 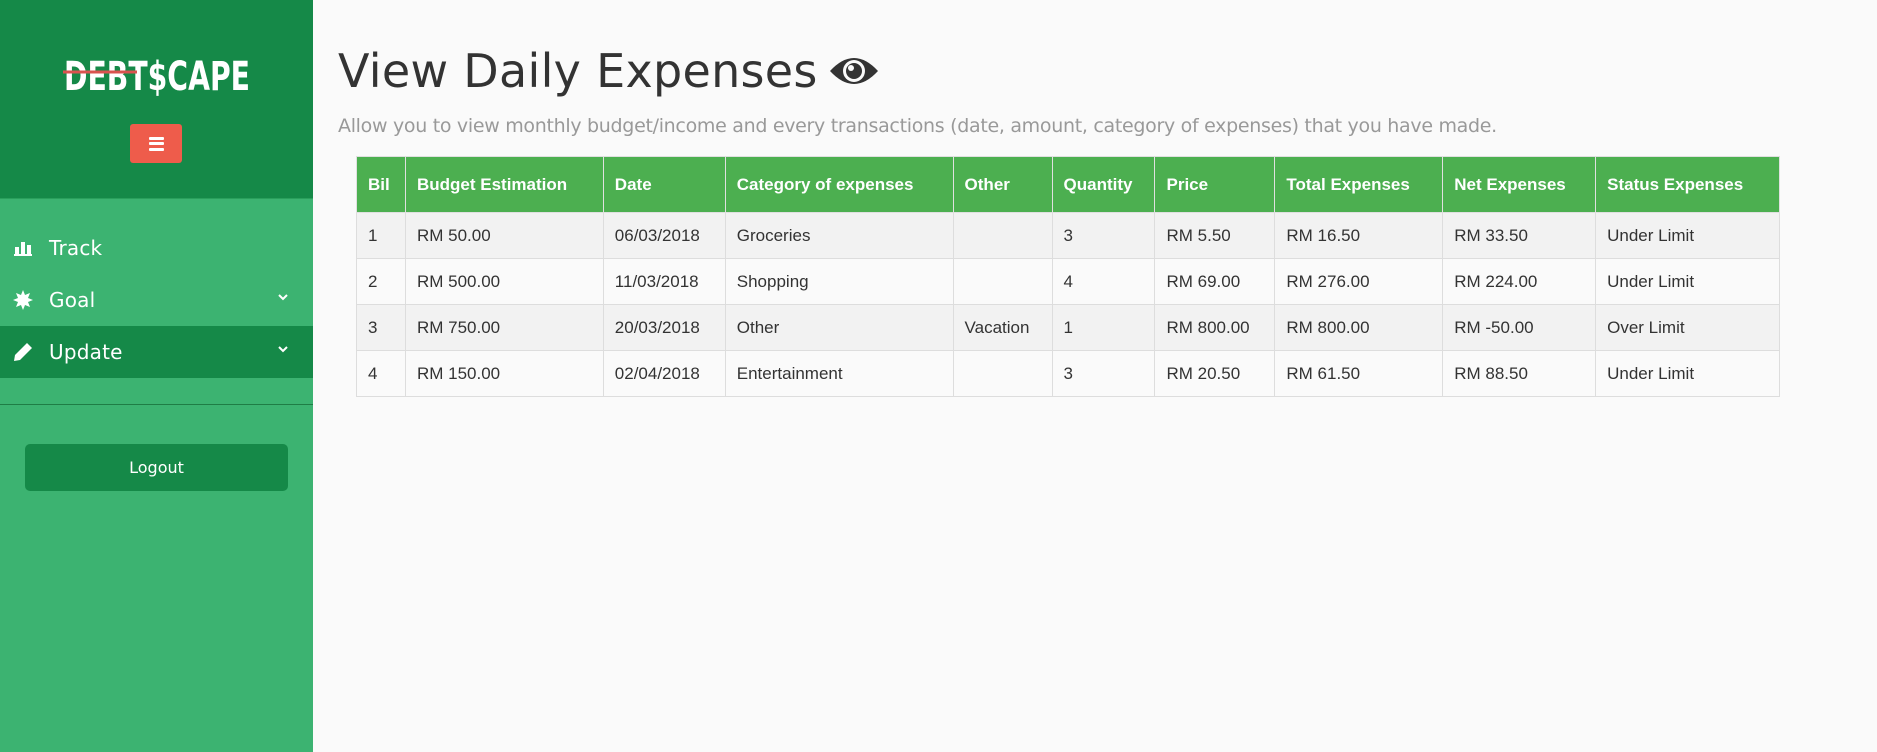 I want to click on sidebar-item-label: Goal, so click(x=72, y=300).